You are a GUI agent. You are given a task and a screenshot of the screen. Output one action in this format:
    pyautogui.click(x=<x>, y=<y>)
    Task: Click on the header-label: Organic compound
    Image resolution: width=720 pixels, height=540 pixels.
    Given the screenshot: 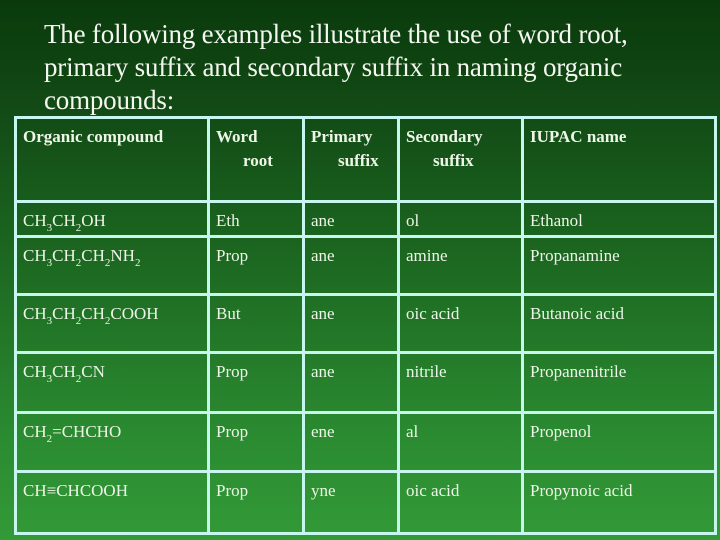 What is the action you would take?
    pyautogui.click(x=93, y=136)
    